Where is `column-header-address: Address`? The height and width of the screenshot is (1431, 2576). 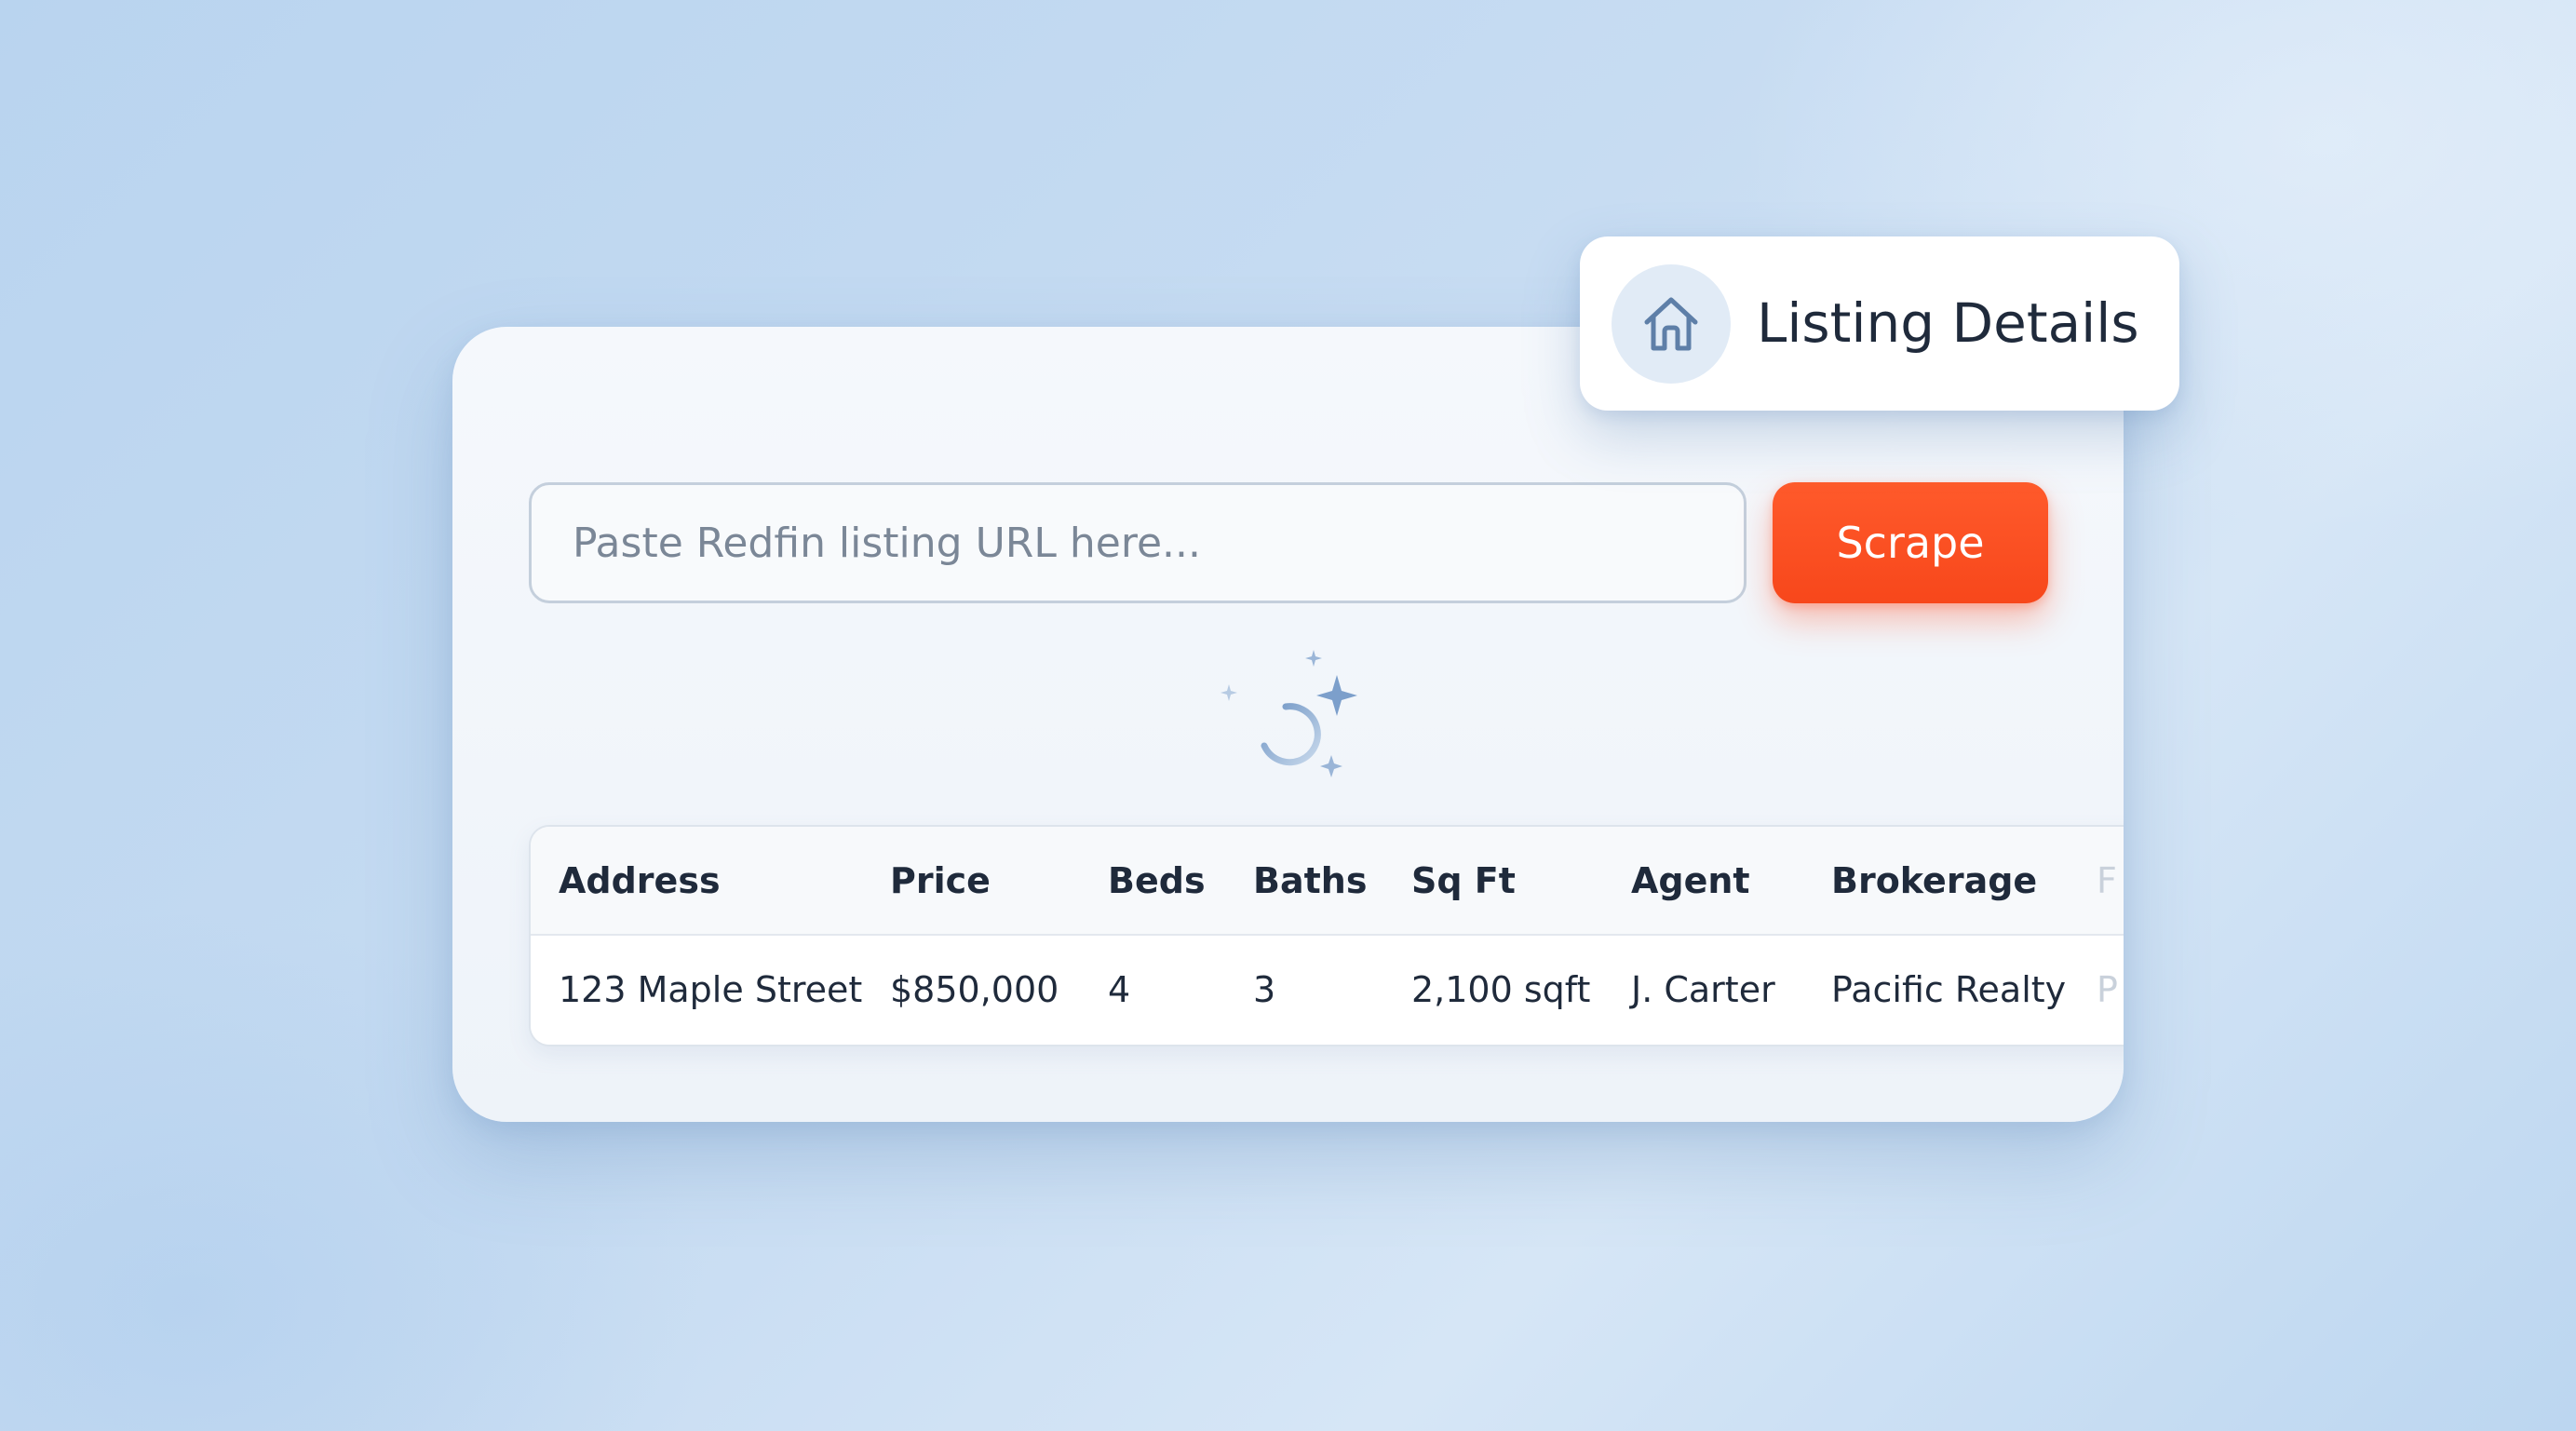 column-header-address: Address is located at coordinates (640, 880).